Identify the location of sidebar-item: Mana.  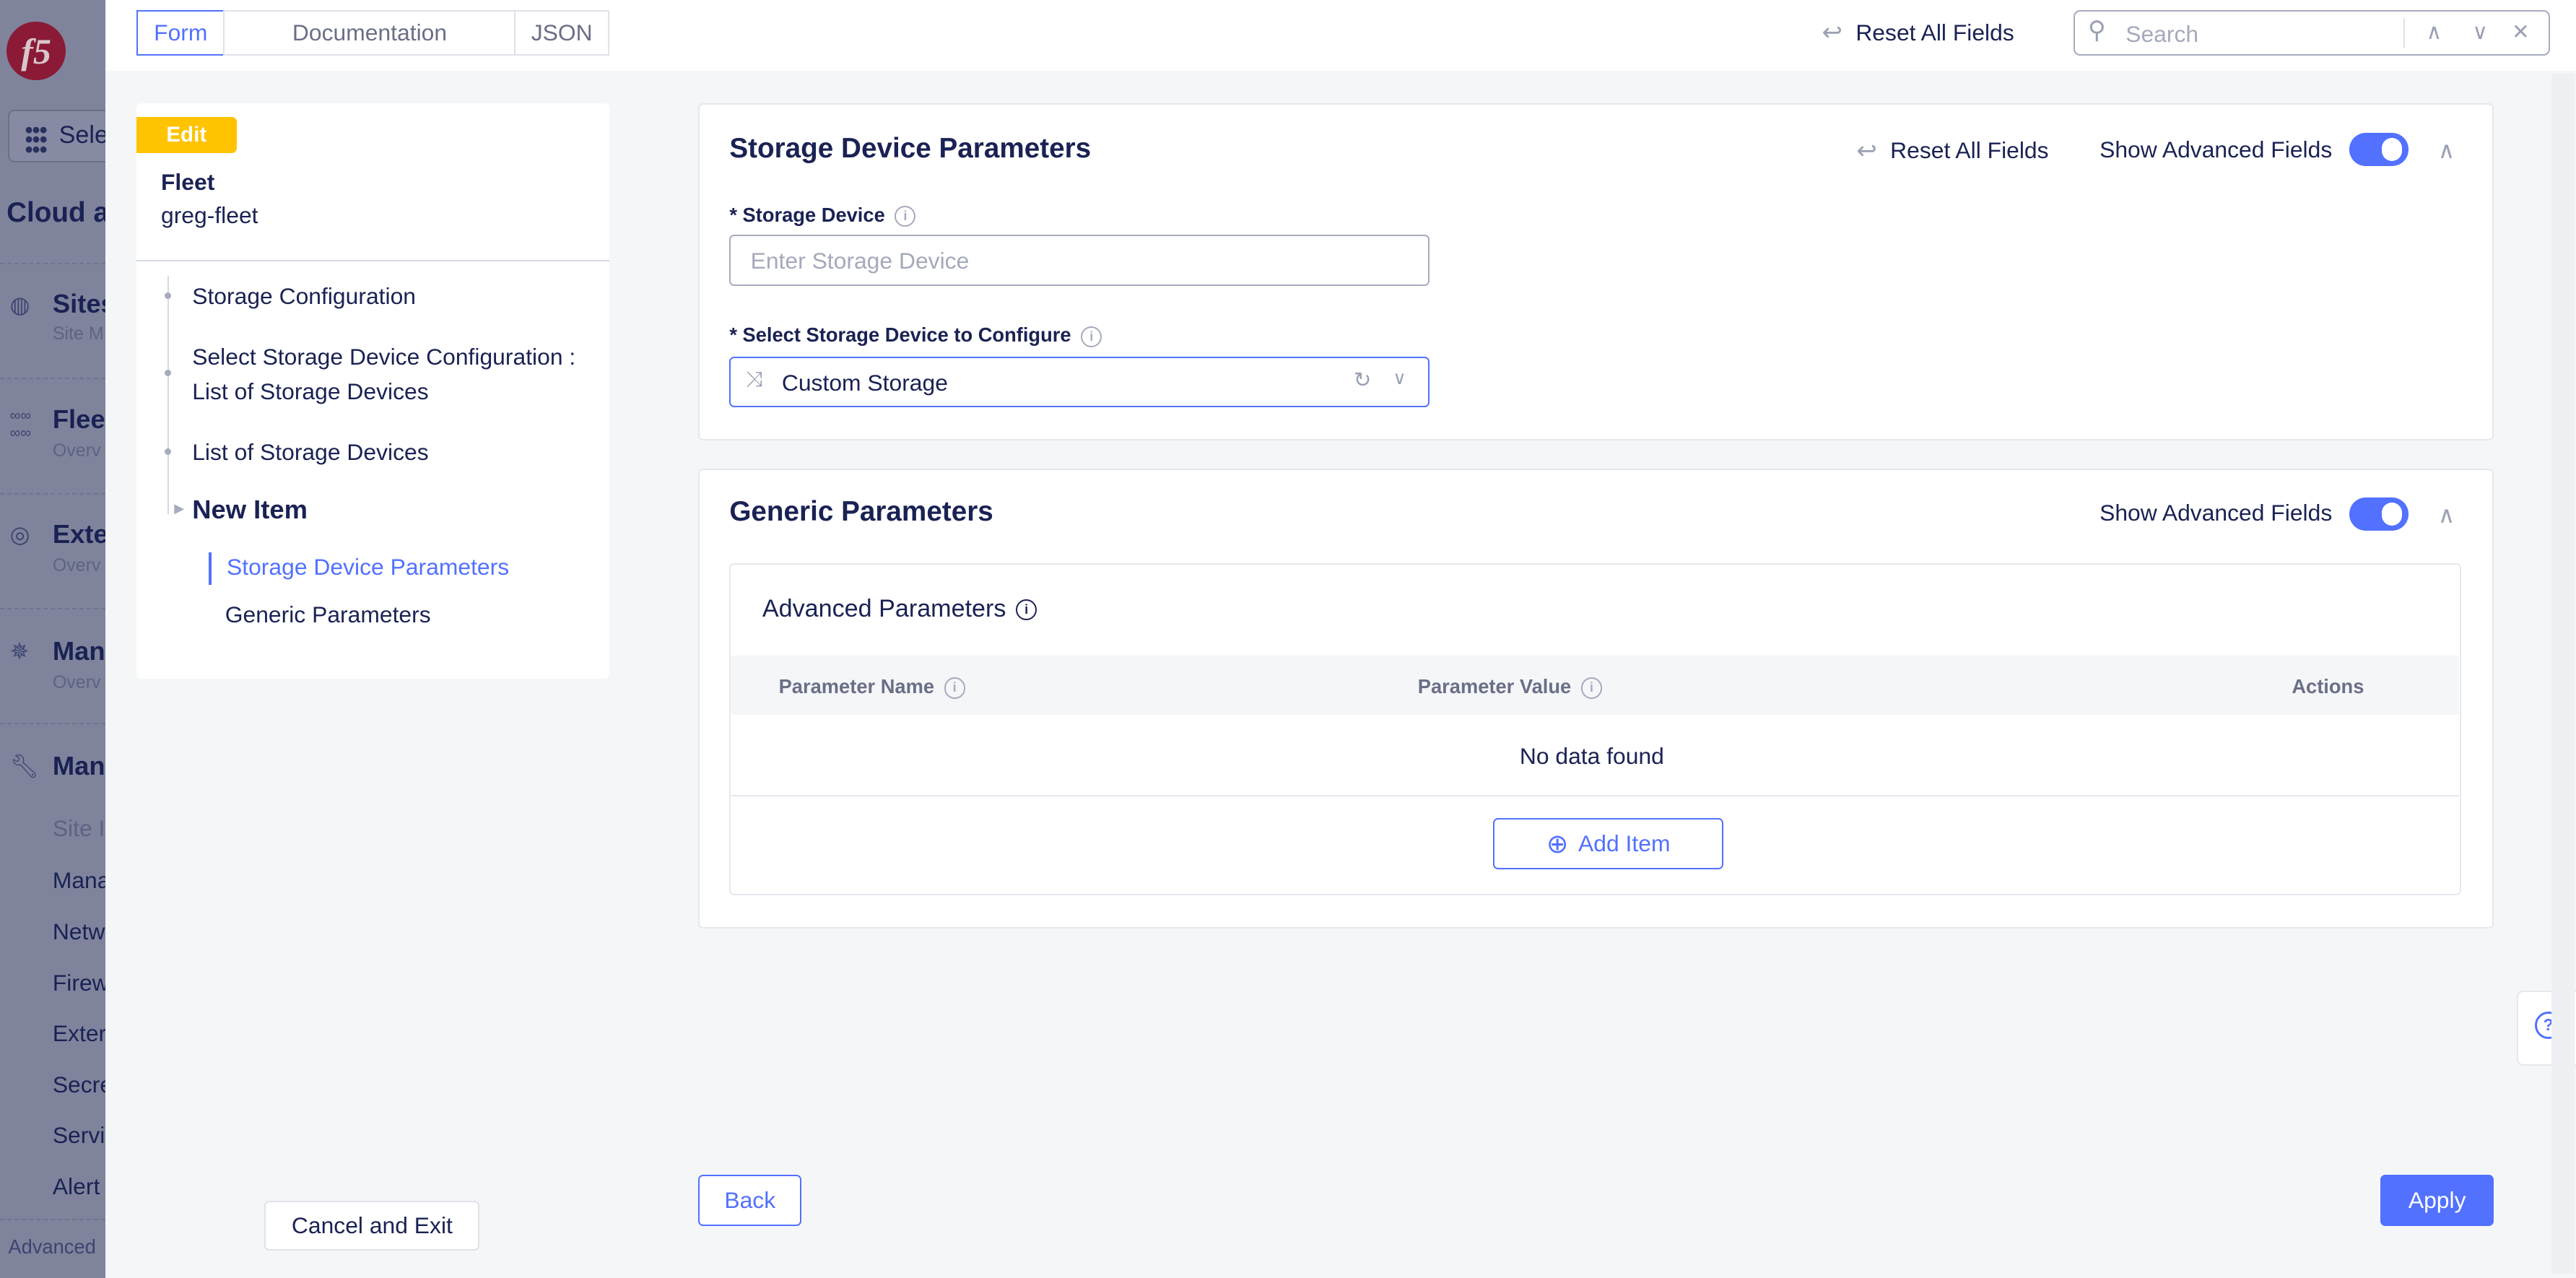
(79, 880).